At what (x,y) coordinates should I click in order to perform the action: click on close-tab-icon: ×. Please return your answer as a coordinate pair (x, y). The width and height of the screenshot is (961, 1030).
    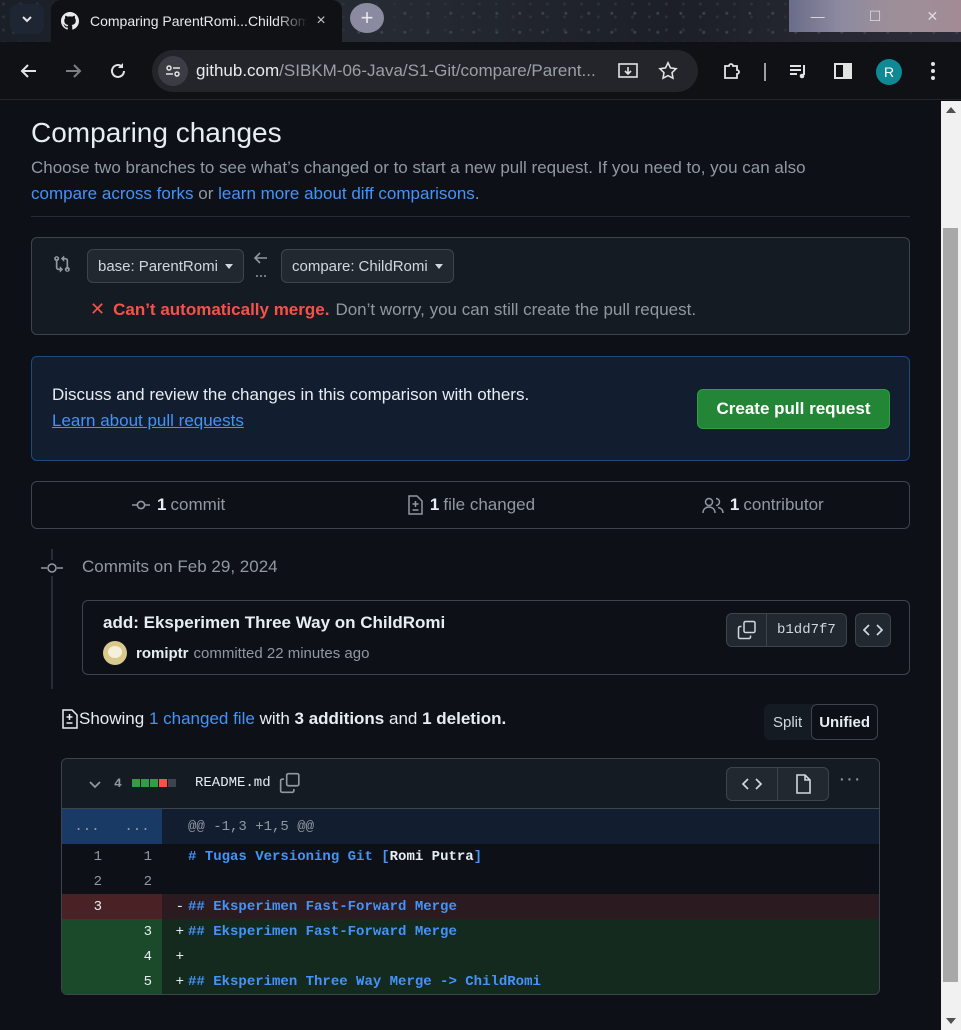
    Looking at the image, I should click on (321, 21).